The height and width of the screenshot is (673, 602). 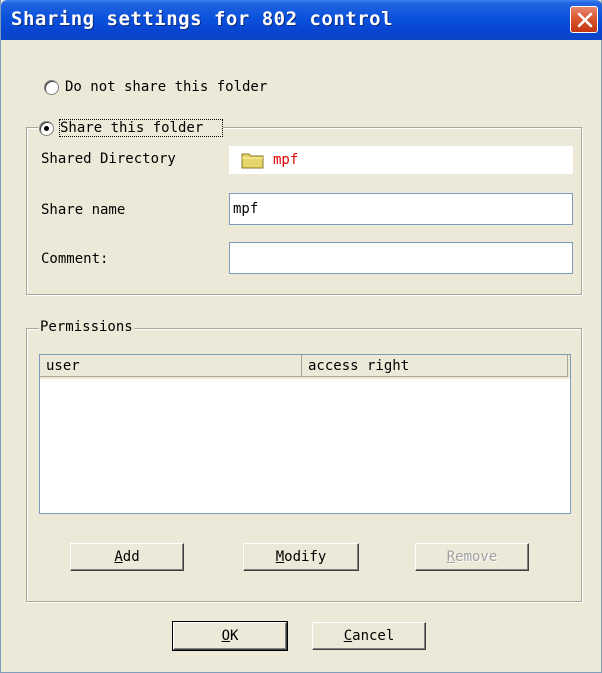 What do you see at coordinates (202, 19) in the screenshot?
I see `dialog-title: Sharing settings for 802 control` at bounding box center [202, 19].